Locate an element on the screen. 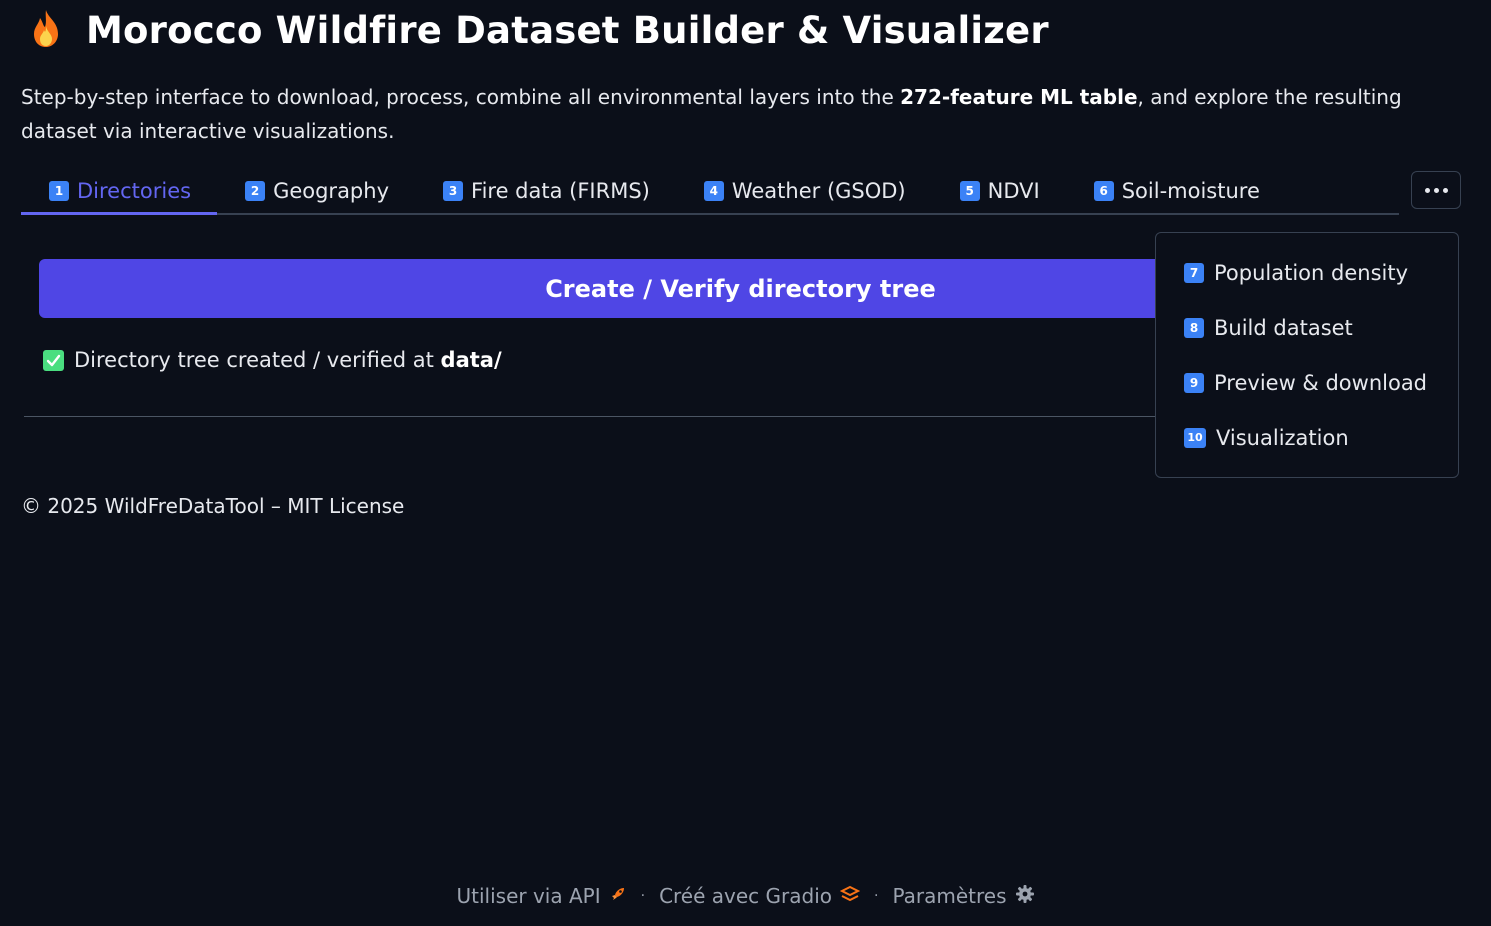 The height and width of the screenshot is (926, 1491). number-badge-icon: 9 is located at coordinates (1194, 382).